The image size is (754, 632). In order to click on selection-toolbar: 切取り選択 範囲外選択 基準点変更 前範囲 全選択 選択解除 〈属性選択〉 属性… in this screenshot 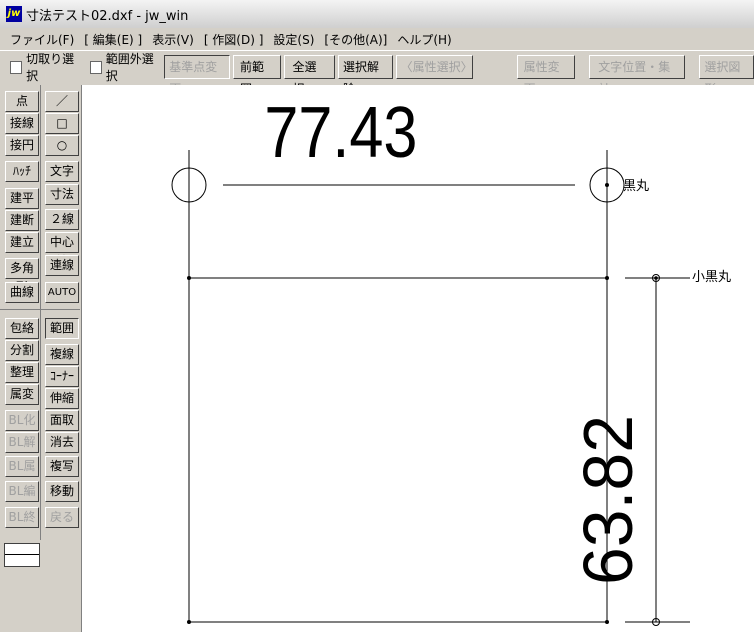, I will do `click(377, 73)`.